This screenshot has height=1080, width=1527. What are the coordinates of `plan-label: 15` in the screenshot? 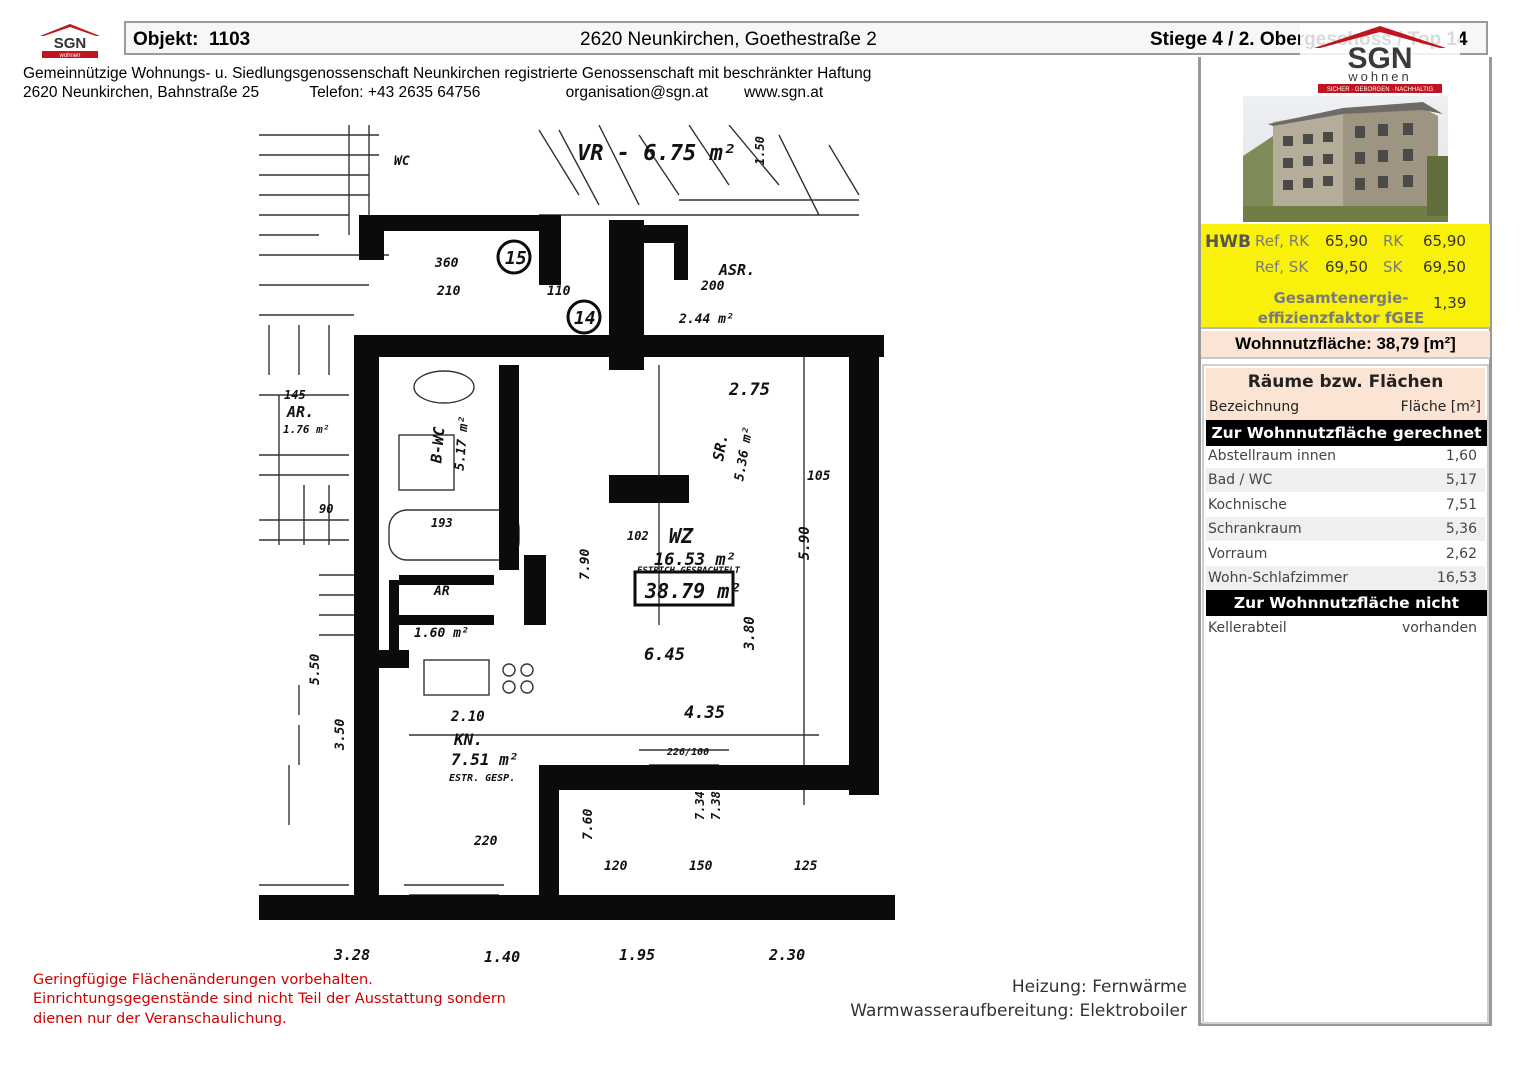 It's located at (516, 258).